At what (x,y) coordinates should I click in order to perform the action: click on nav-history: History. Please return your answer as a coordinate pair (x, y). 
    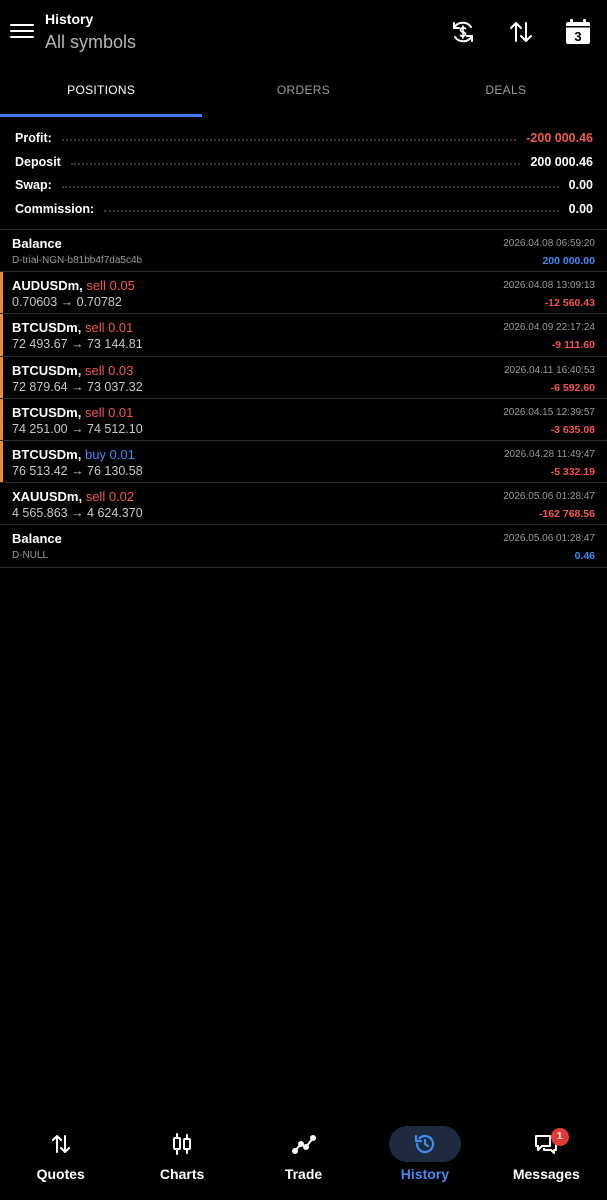
    Looking at the image, I should click on (424, 1156).